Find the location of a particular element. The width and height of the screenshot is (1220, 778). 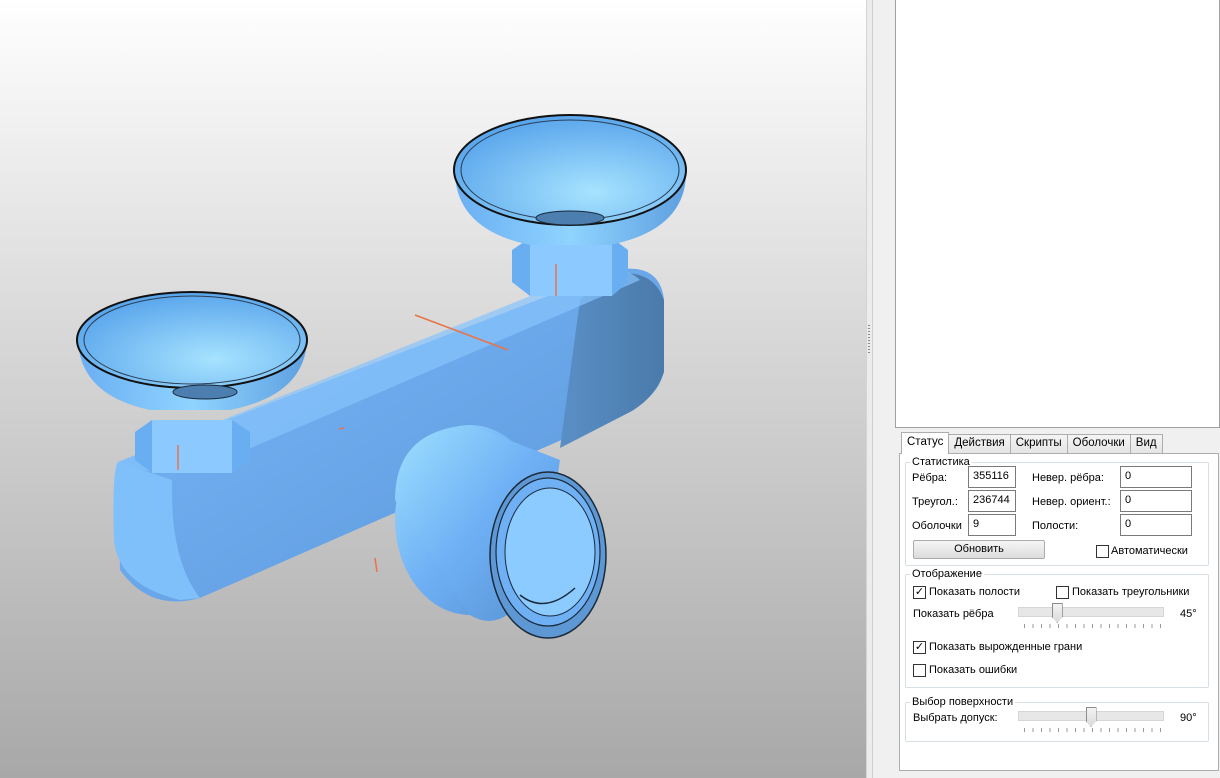

bad-orientation-label: Невер. ориент.: is located at coordinates (1071, 502).